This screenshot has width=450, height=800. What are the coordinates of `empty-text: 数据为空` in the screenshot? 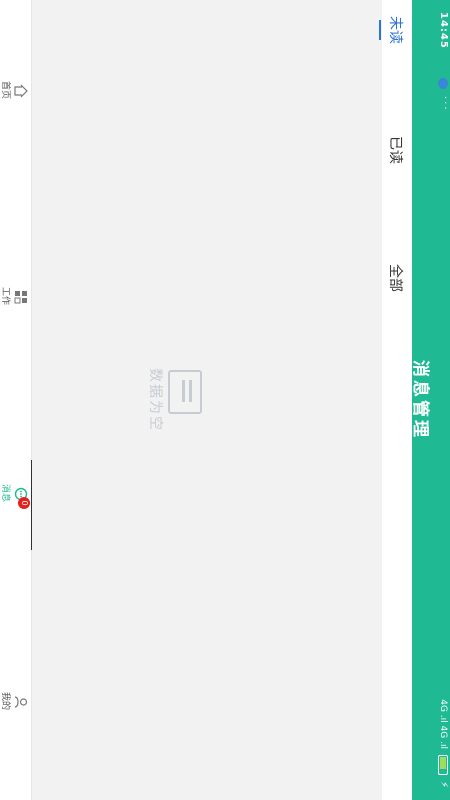 It's located at (155, 400).